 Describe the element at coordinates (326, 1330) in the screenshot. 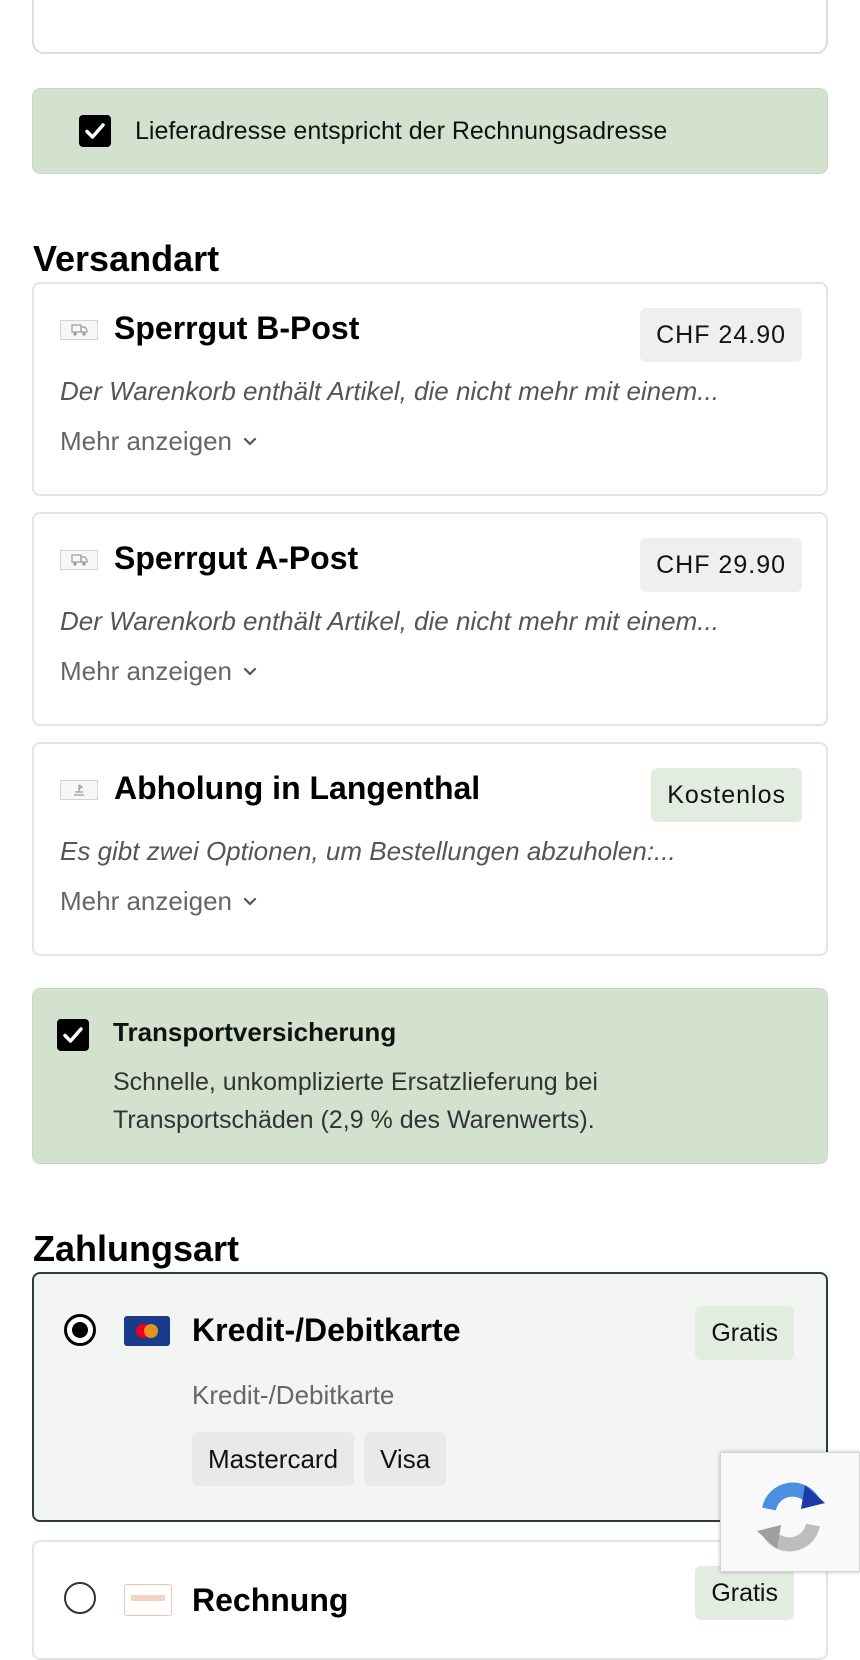

I see `payment-option-name: Kredit-/Debitkarte` at that location.